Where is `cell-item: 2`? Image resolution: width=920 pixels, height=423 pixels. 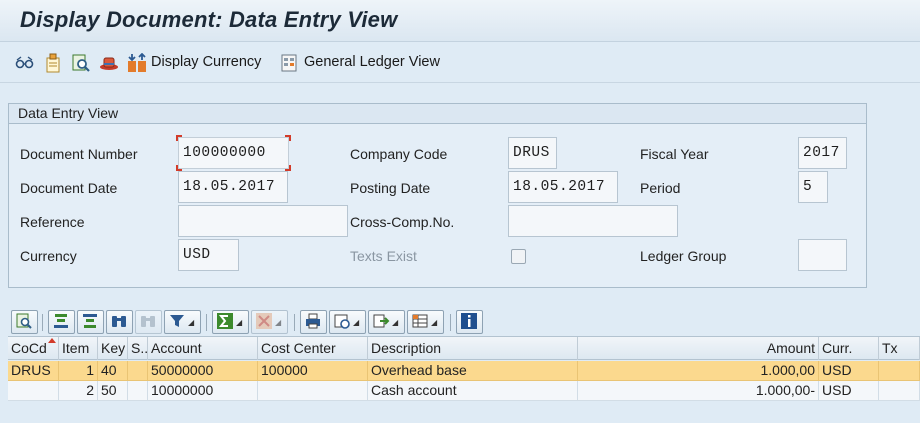 cell-item: 2 is located at coordinates (78, 391).